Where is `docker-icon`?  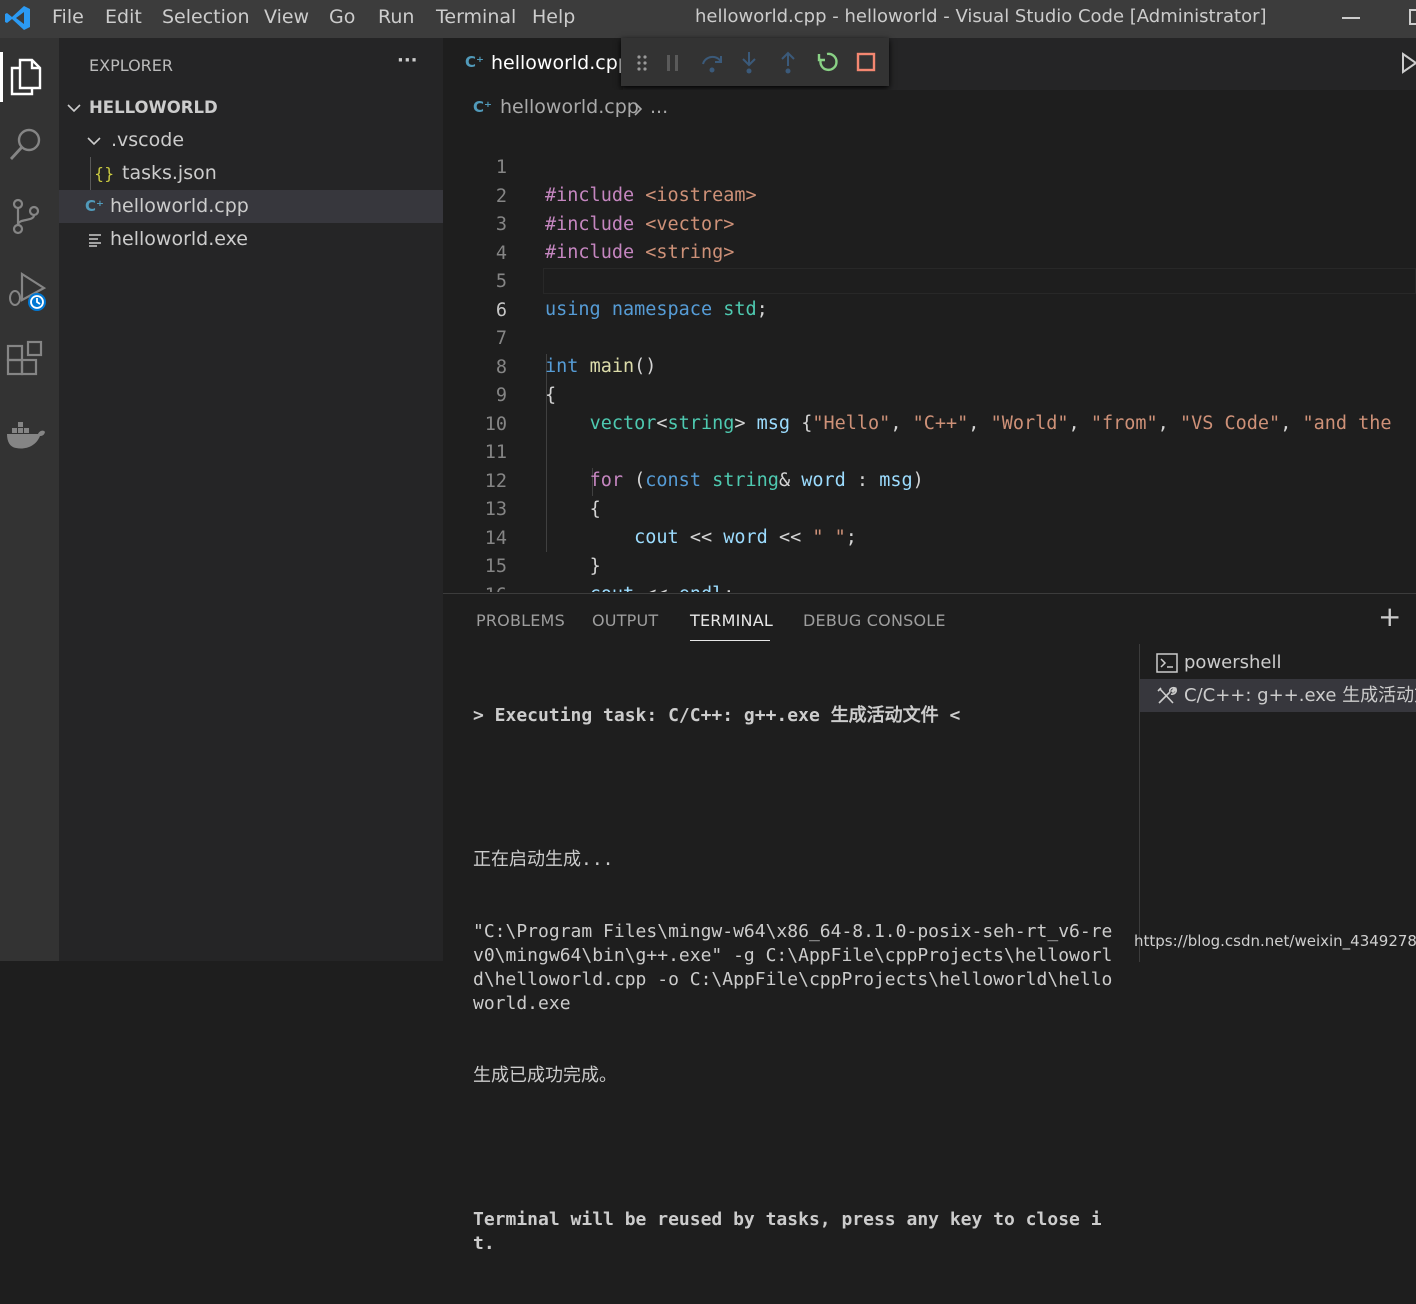
docker-icon is located at coordinates (26, 436).